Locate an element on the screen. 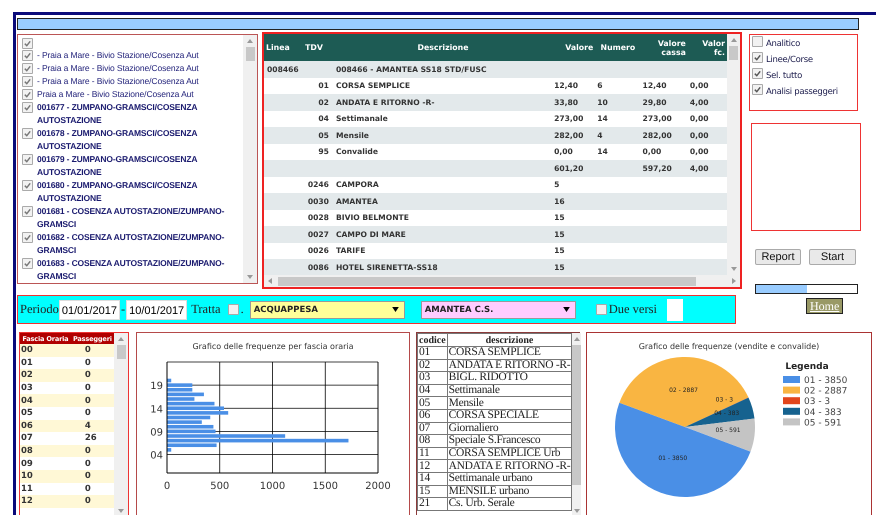  route-label: 001678 - ZUMPANO-GRAMSCI/COSENZA AUTOSTAZIONE is located at coordinates (117, 140).